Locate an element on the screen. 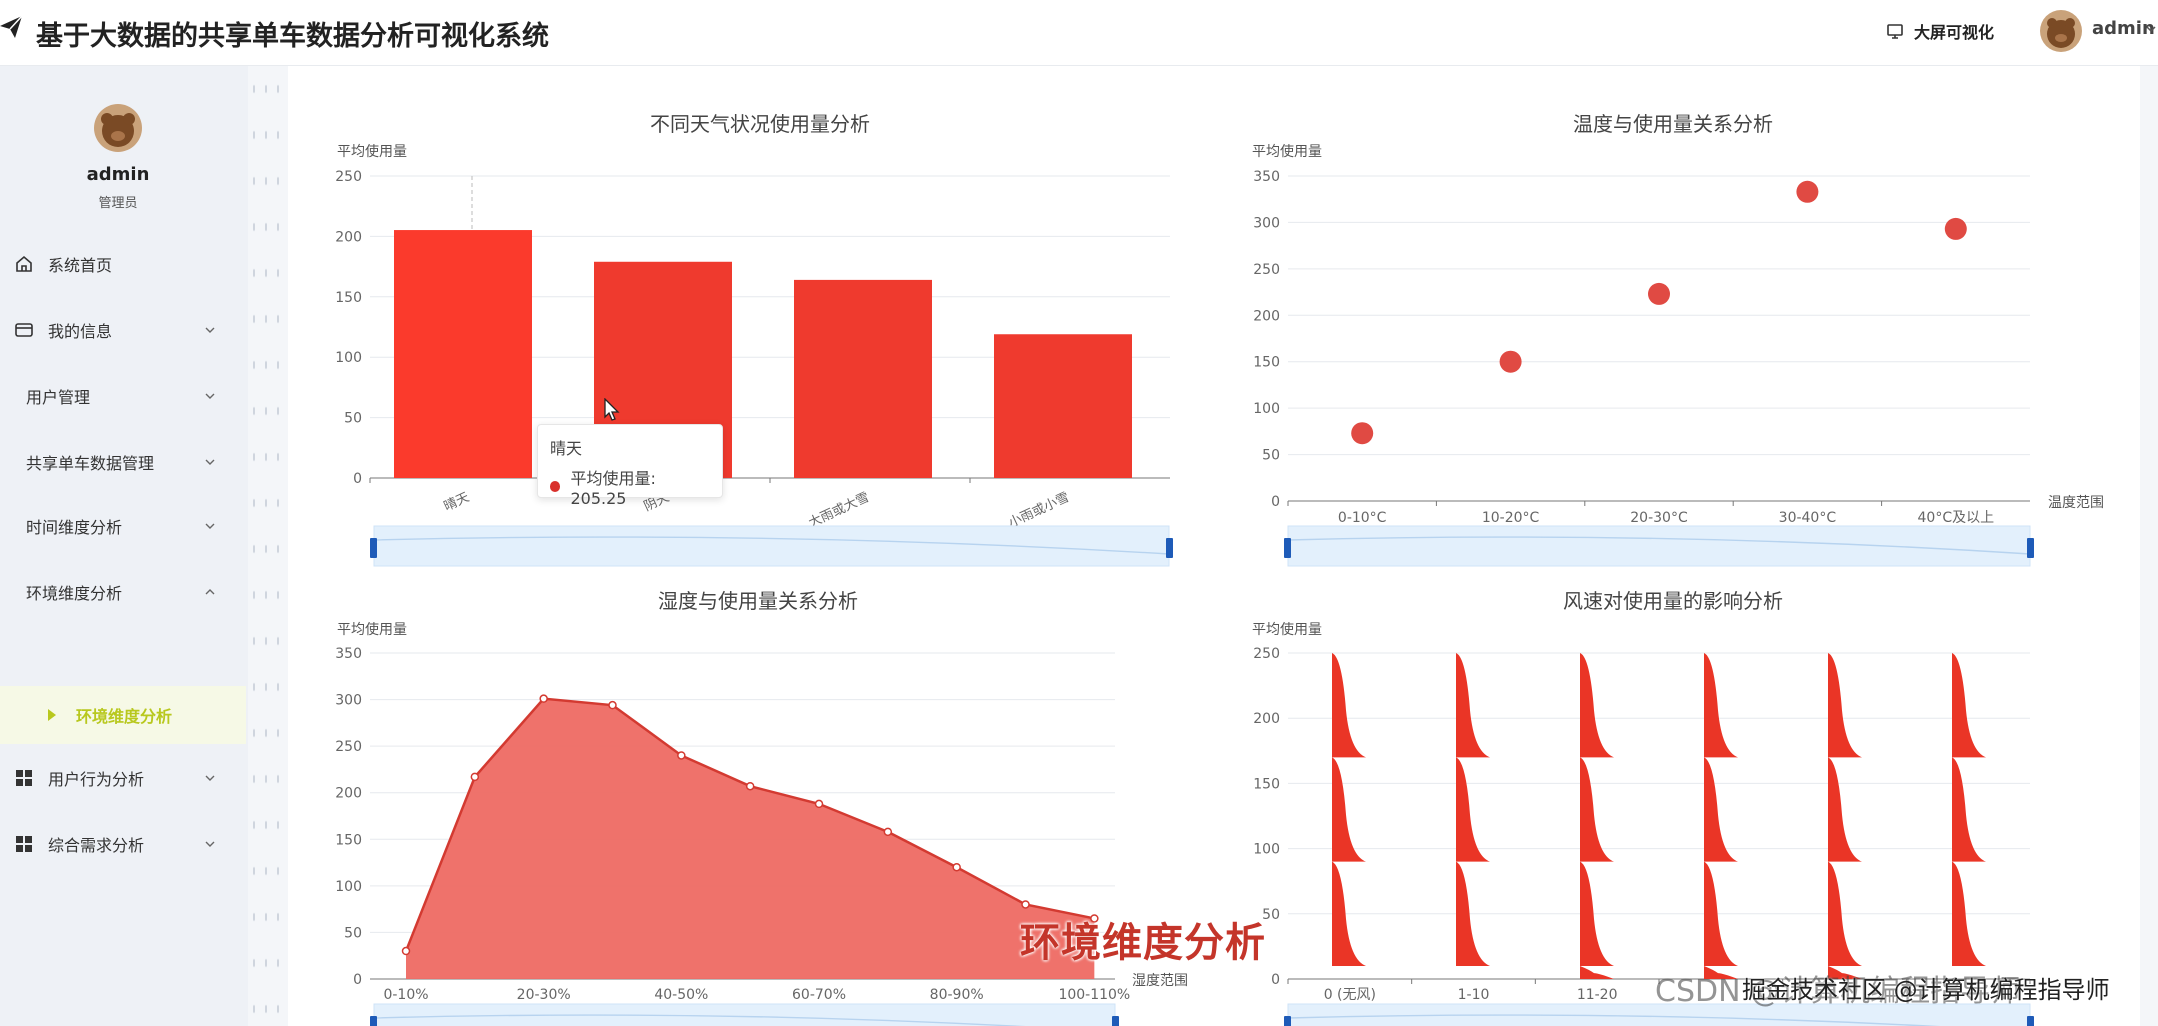 The image size is (2158, 1026). ylabel-humidity: 平均使用量 is located at coordinates (372, 630).